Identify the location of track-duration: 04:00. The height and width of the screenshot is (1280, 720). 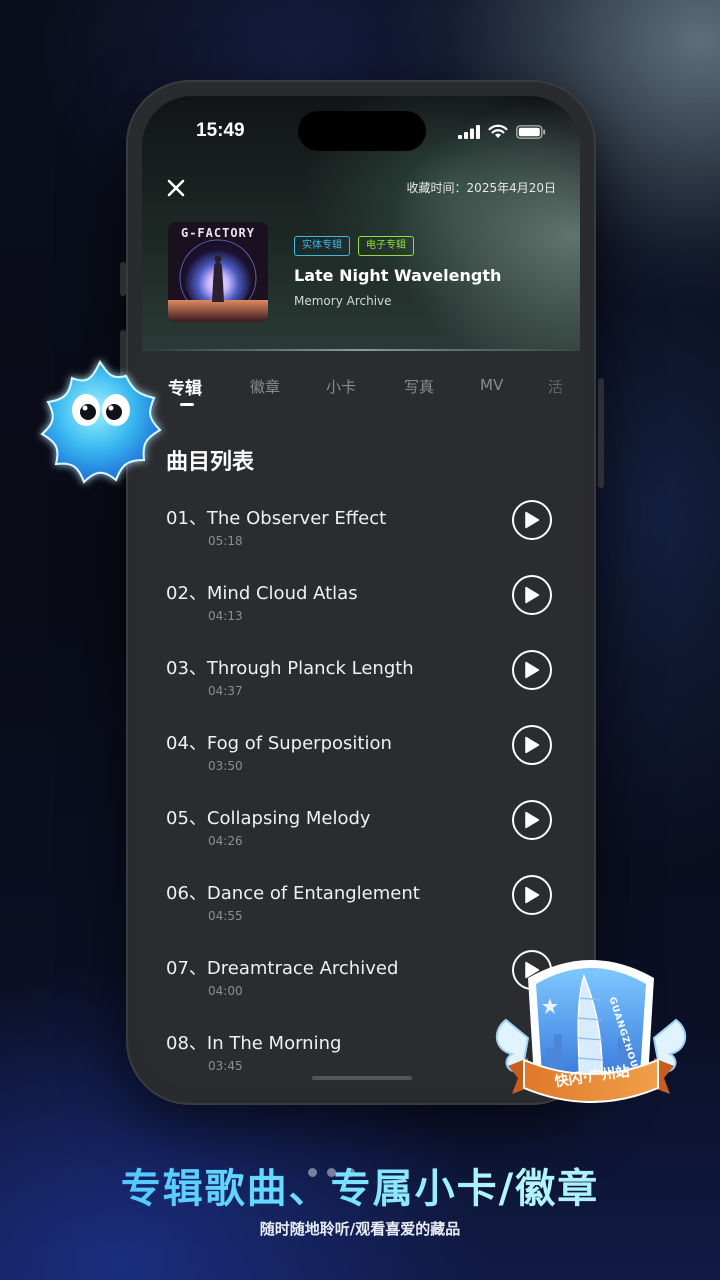
(225, 991).